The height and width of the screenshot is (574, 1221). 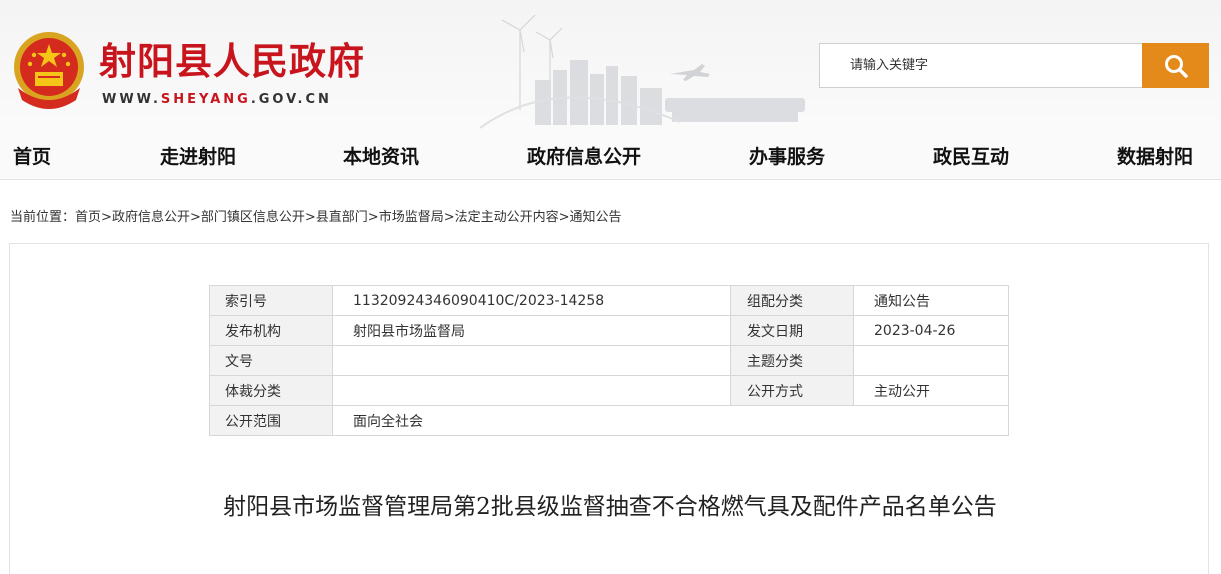 I want to click on breadcrumb-link-dept-info: 部门镇区信息公开, so click(x=253, y=217).